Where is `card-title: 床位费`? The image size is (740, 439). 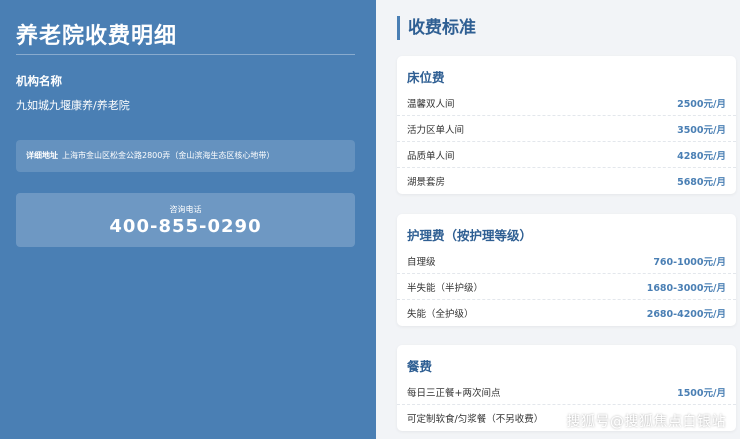
card-title: 床位费 is located at coordinates (426, 77).